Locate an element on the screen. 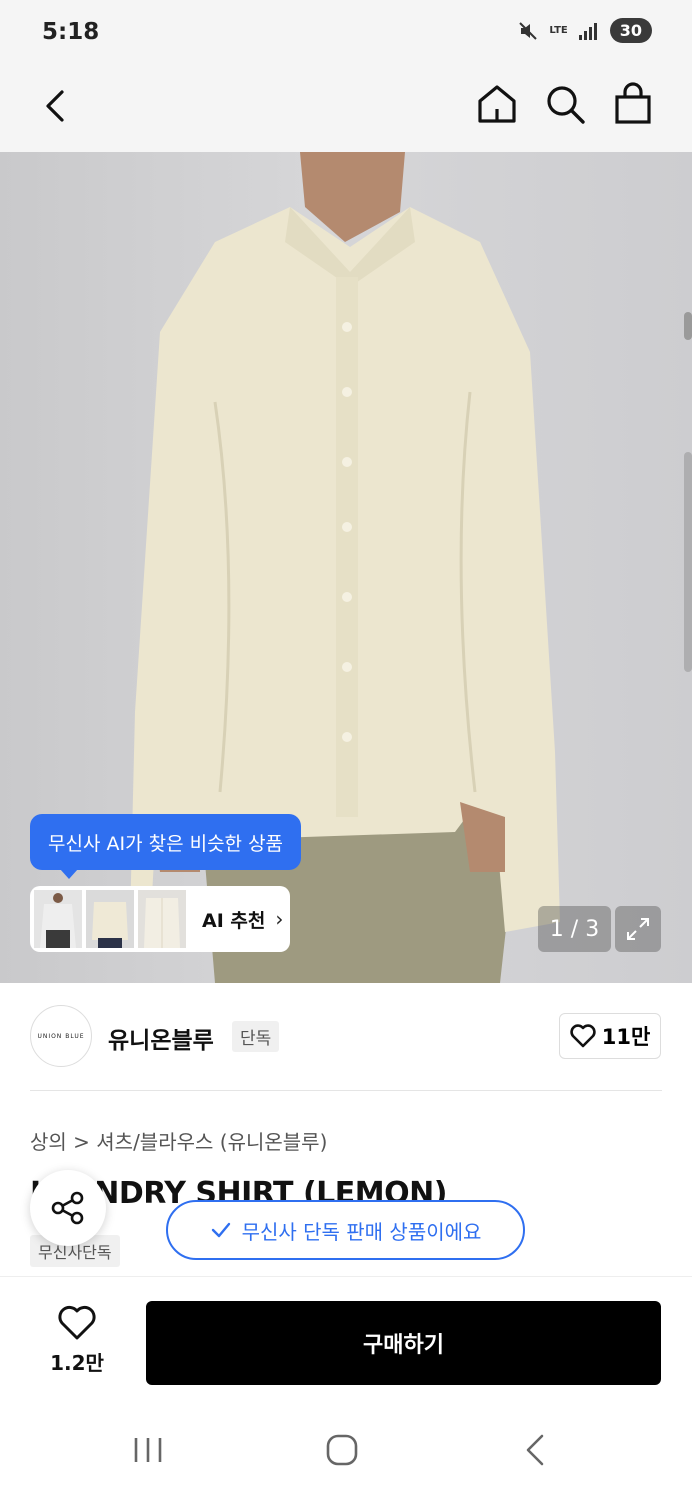 The image size is (692, 1500). signal-icon is located at coordinates (587, 31).